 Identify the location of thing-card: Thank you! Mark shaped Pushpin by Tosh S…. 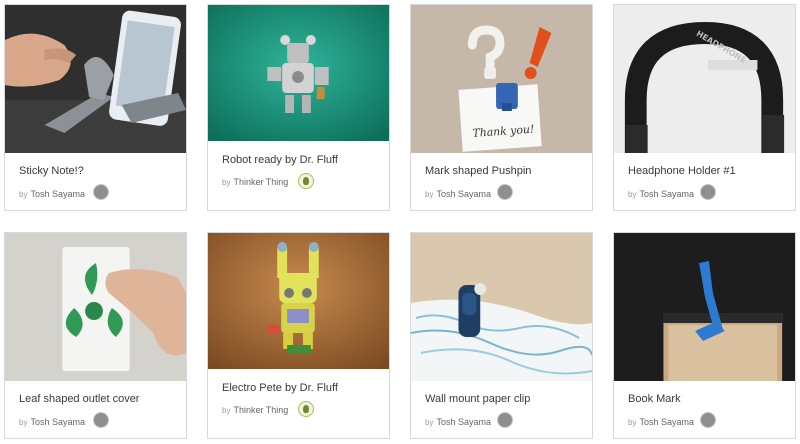
(501, 107).